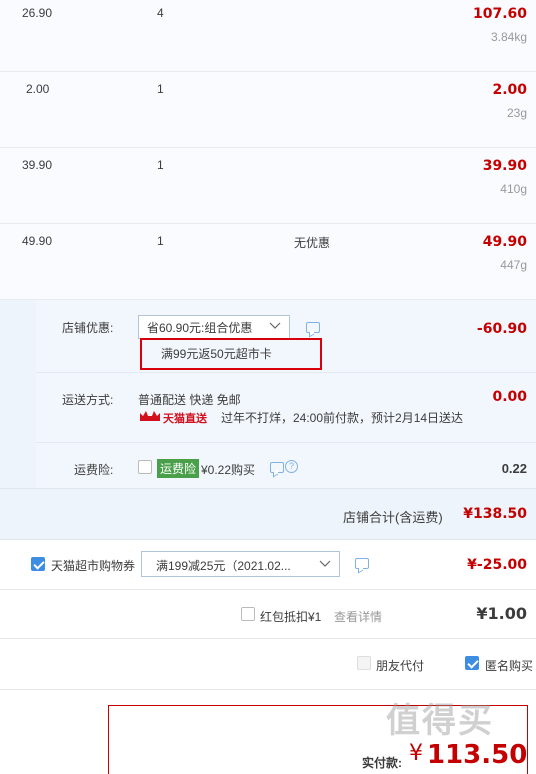 The image size is (536, 774). Describe the element at coordinates (37, 13) in the screenshot. I see `item-price: 26.90` at that location.